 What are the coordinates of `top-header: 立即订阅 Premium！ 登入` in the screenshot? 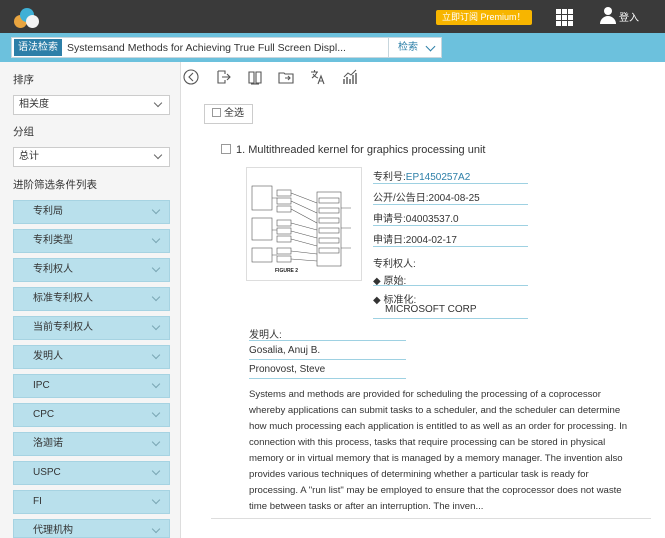 It's located at (332, 16).